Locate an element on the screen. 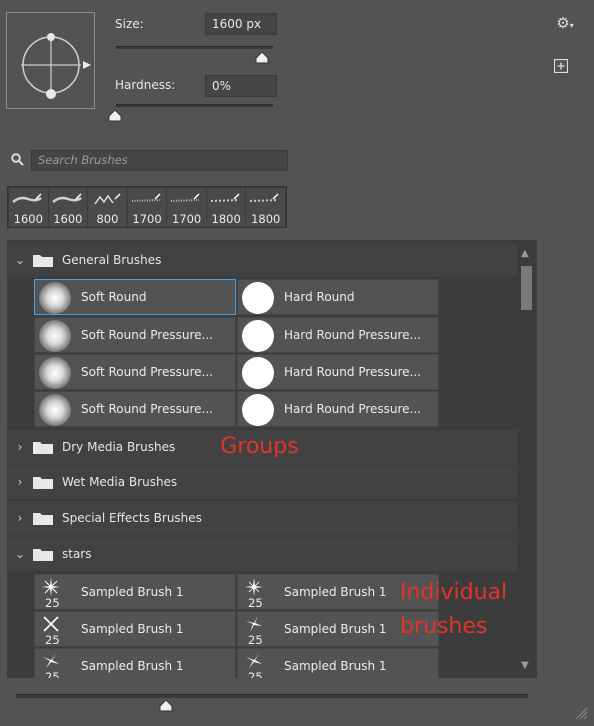  scroll-thumb is located at coordinates (526, 288).